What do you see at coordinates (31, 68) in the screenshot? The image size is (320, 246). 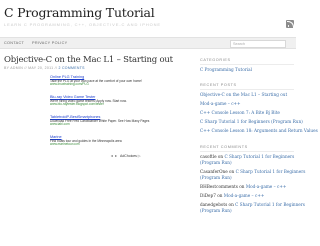 I see `post-meta-byline: BY ADMIN // MAY 20, 2011 //` at bounding box center [31, 68].